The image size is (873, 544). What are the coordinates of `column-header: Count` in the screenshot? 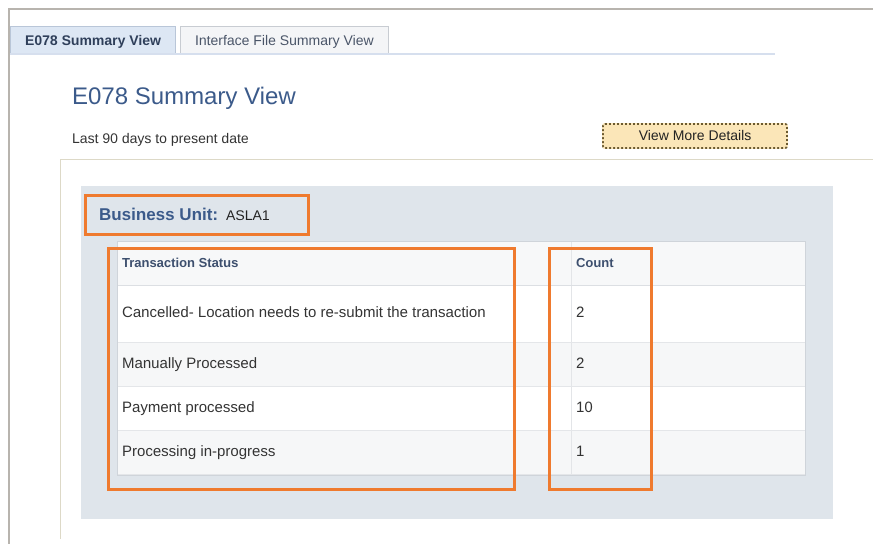 It's located at (595, 263).